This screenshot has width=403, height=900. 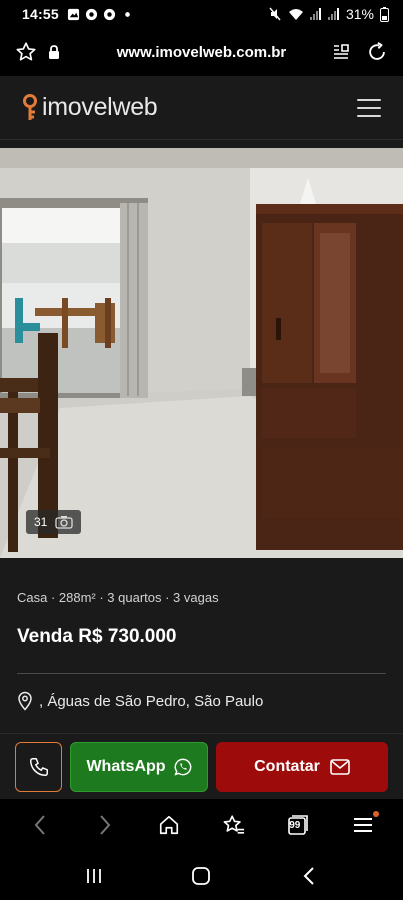 What do you see at coordinates (40, 14) in the screenshot?
I see `status-time: 14:55` at bounding box center [40, 14].